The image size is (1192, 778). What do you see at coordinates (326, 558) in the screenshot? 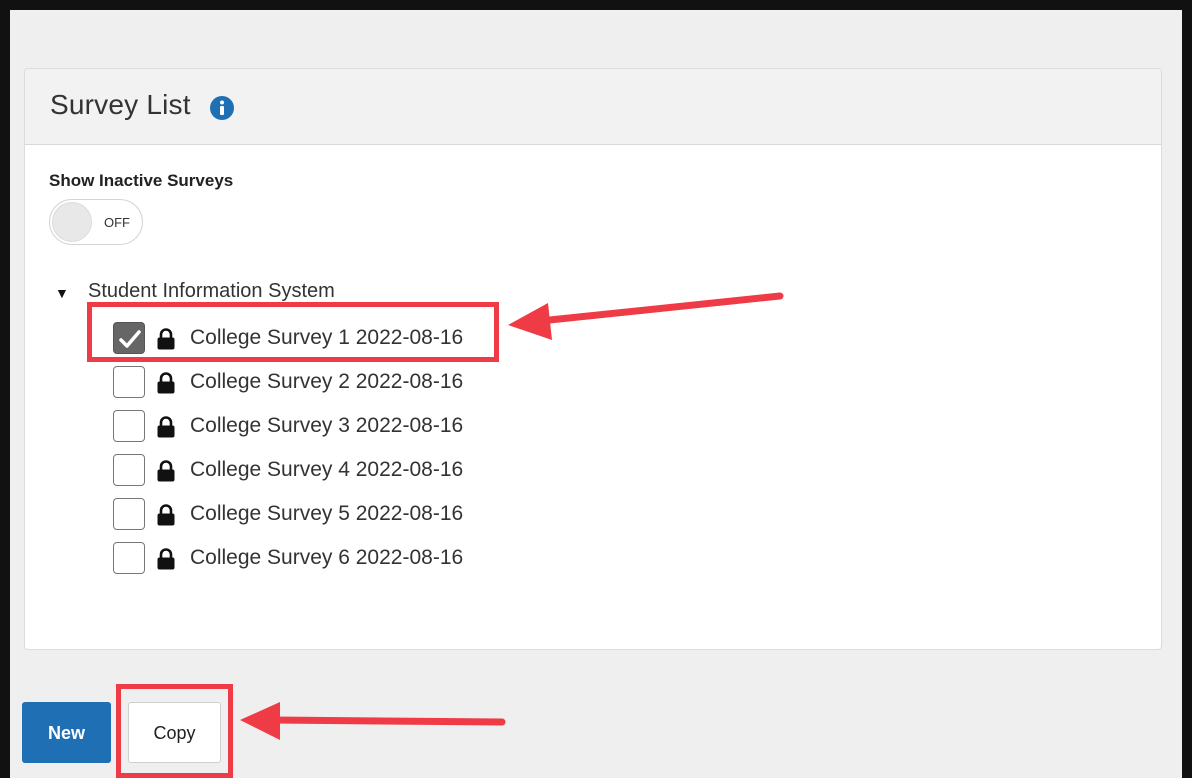
I see `survey-label: College Survey 6 2022-08-16` at bounding box center [326, 558].